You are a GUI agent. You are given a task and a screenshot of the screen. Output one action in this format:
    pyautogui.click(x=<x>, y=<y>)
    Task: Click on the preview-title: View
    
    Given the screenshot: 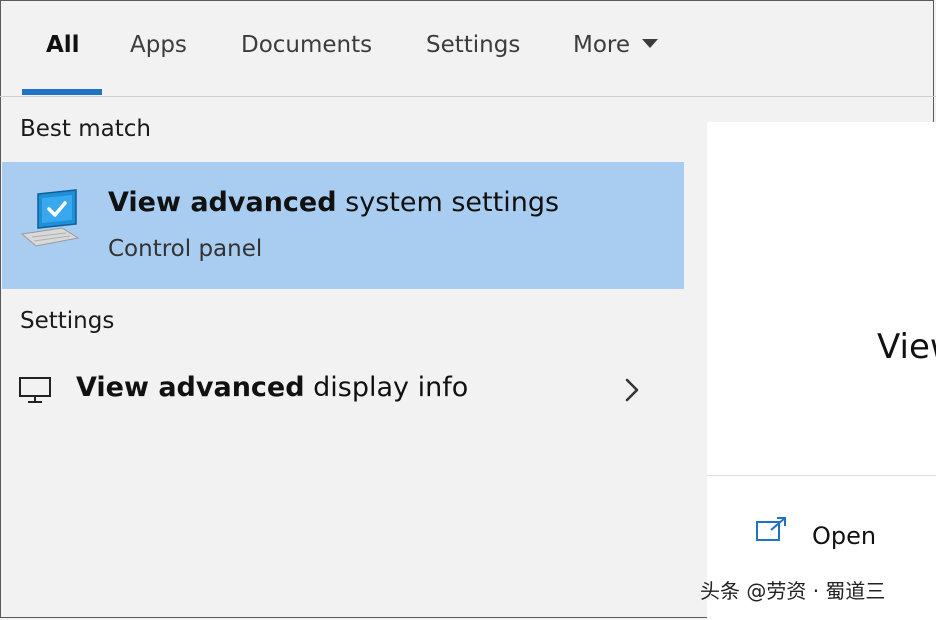 What is the action you would take?
    pyautogui.click(x=906, y=347)
    